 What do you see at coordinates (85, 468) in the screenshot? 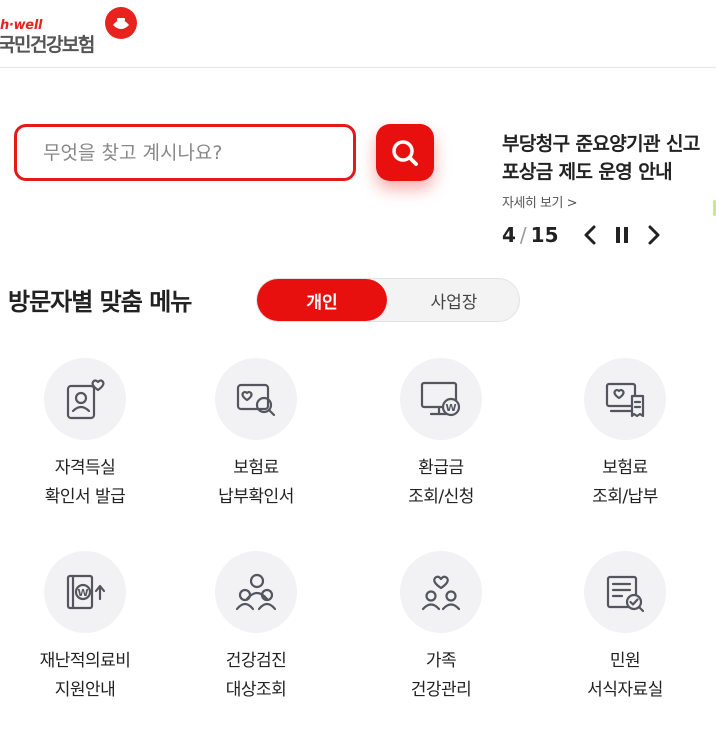
I see `menu-label-line1: 자격득실` at bounding box center [85, 468].